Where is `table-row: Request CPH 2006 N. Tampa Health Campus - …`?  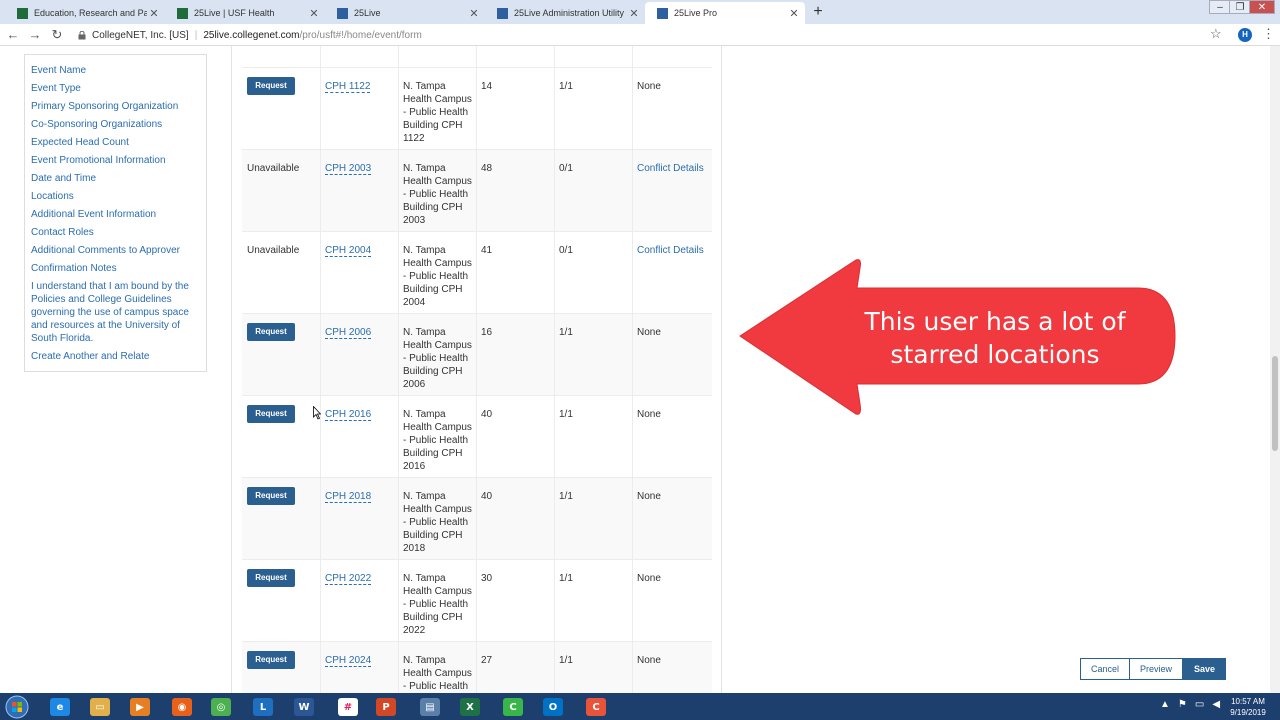 table-row: Request CPH 2006 N. Tampa Health Campus - … is located at coordinates (477, 355).